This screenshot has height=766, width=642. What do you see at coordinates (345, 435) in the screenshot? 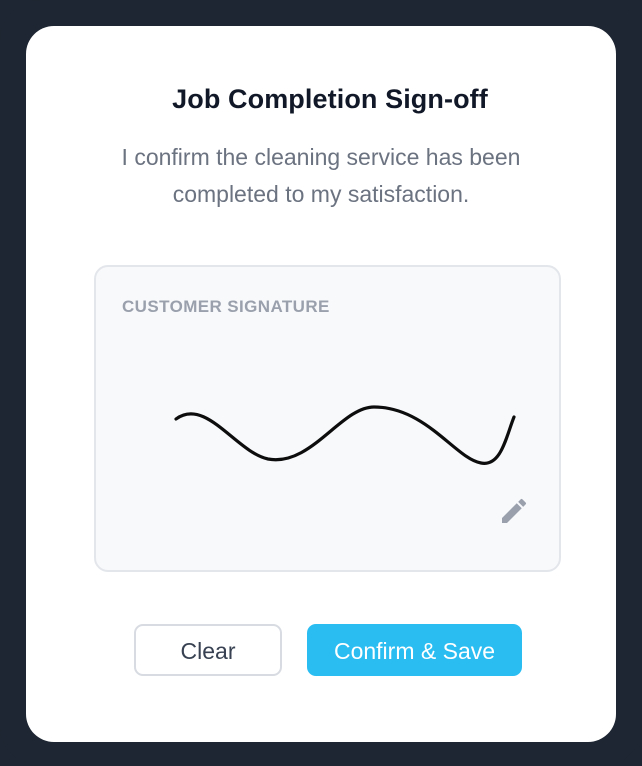
I see `signature-stroke` at bounding box center [345, 435].